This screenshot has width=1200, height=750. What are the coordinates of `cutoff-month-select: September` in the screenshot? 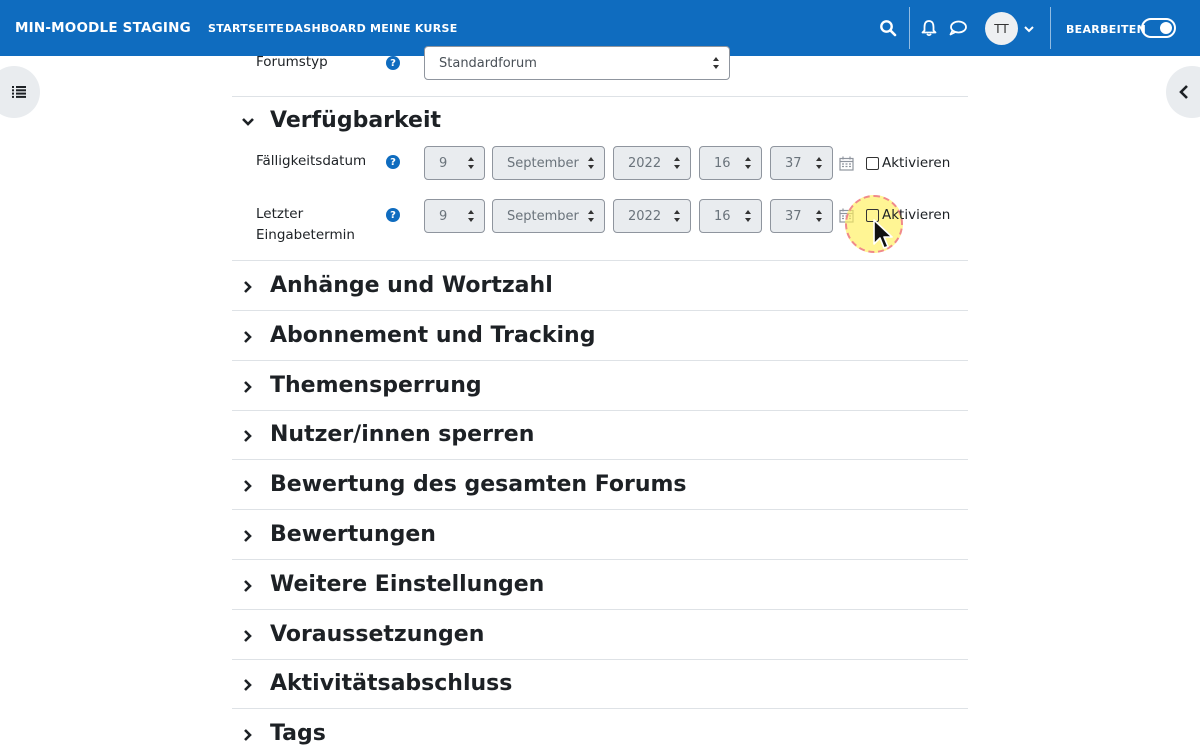 It's located at (548, 216).